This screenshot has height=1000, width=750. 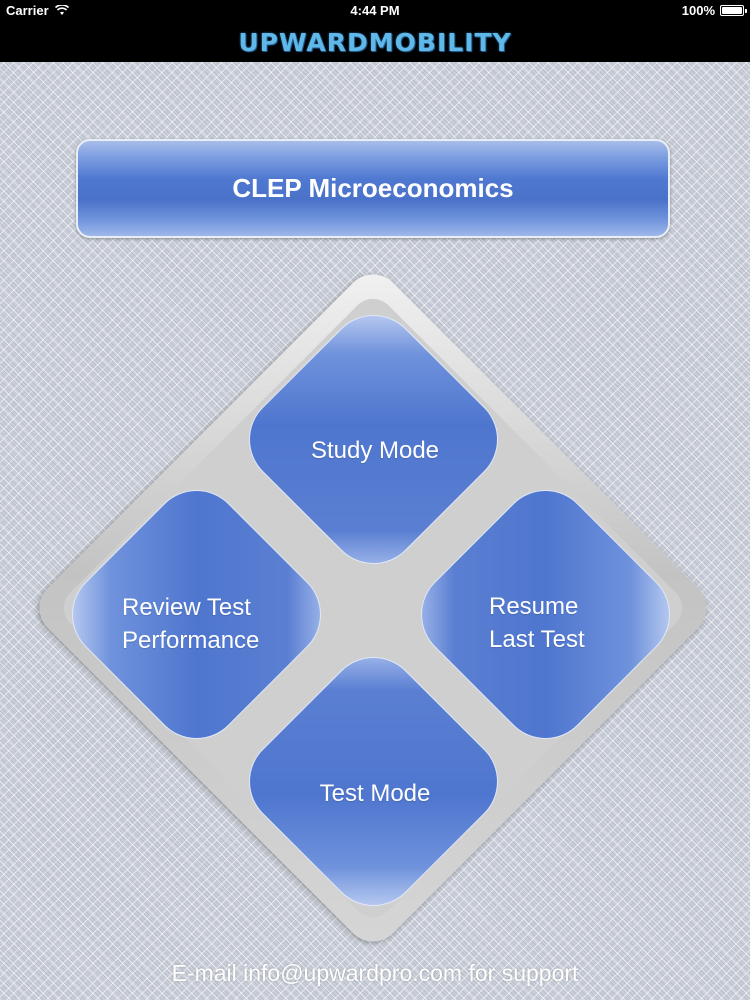 I want to click on review-performance-label: Review Test Performance, so click(x=222, y=624).